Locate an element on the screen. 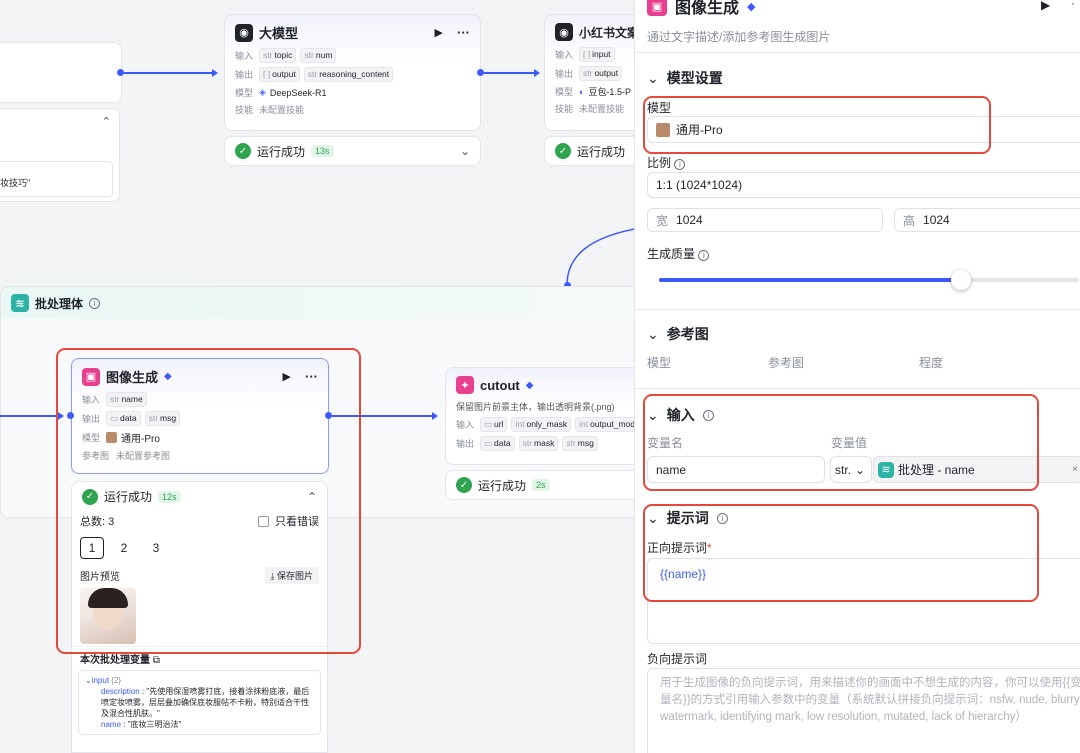  width-input: 宽 1024 is located at coordinates (765, 220).